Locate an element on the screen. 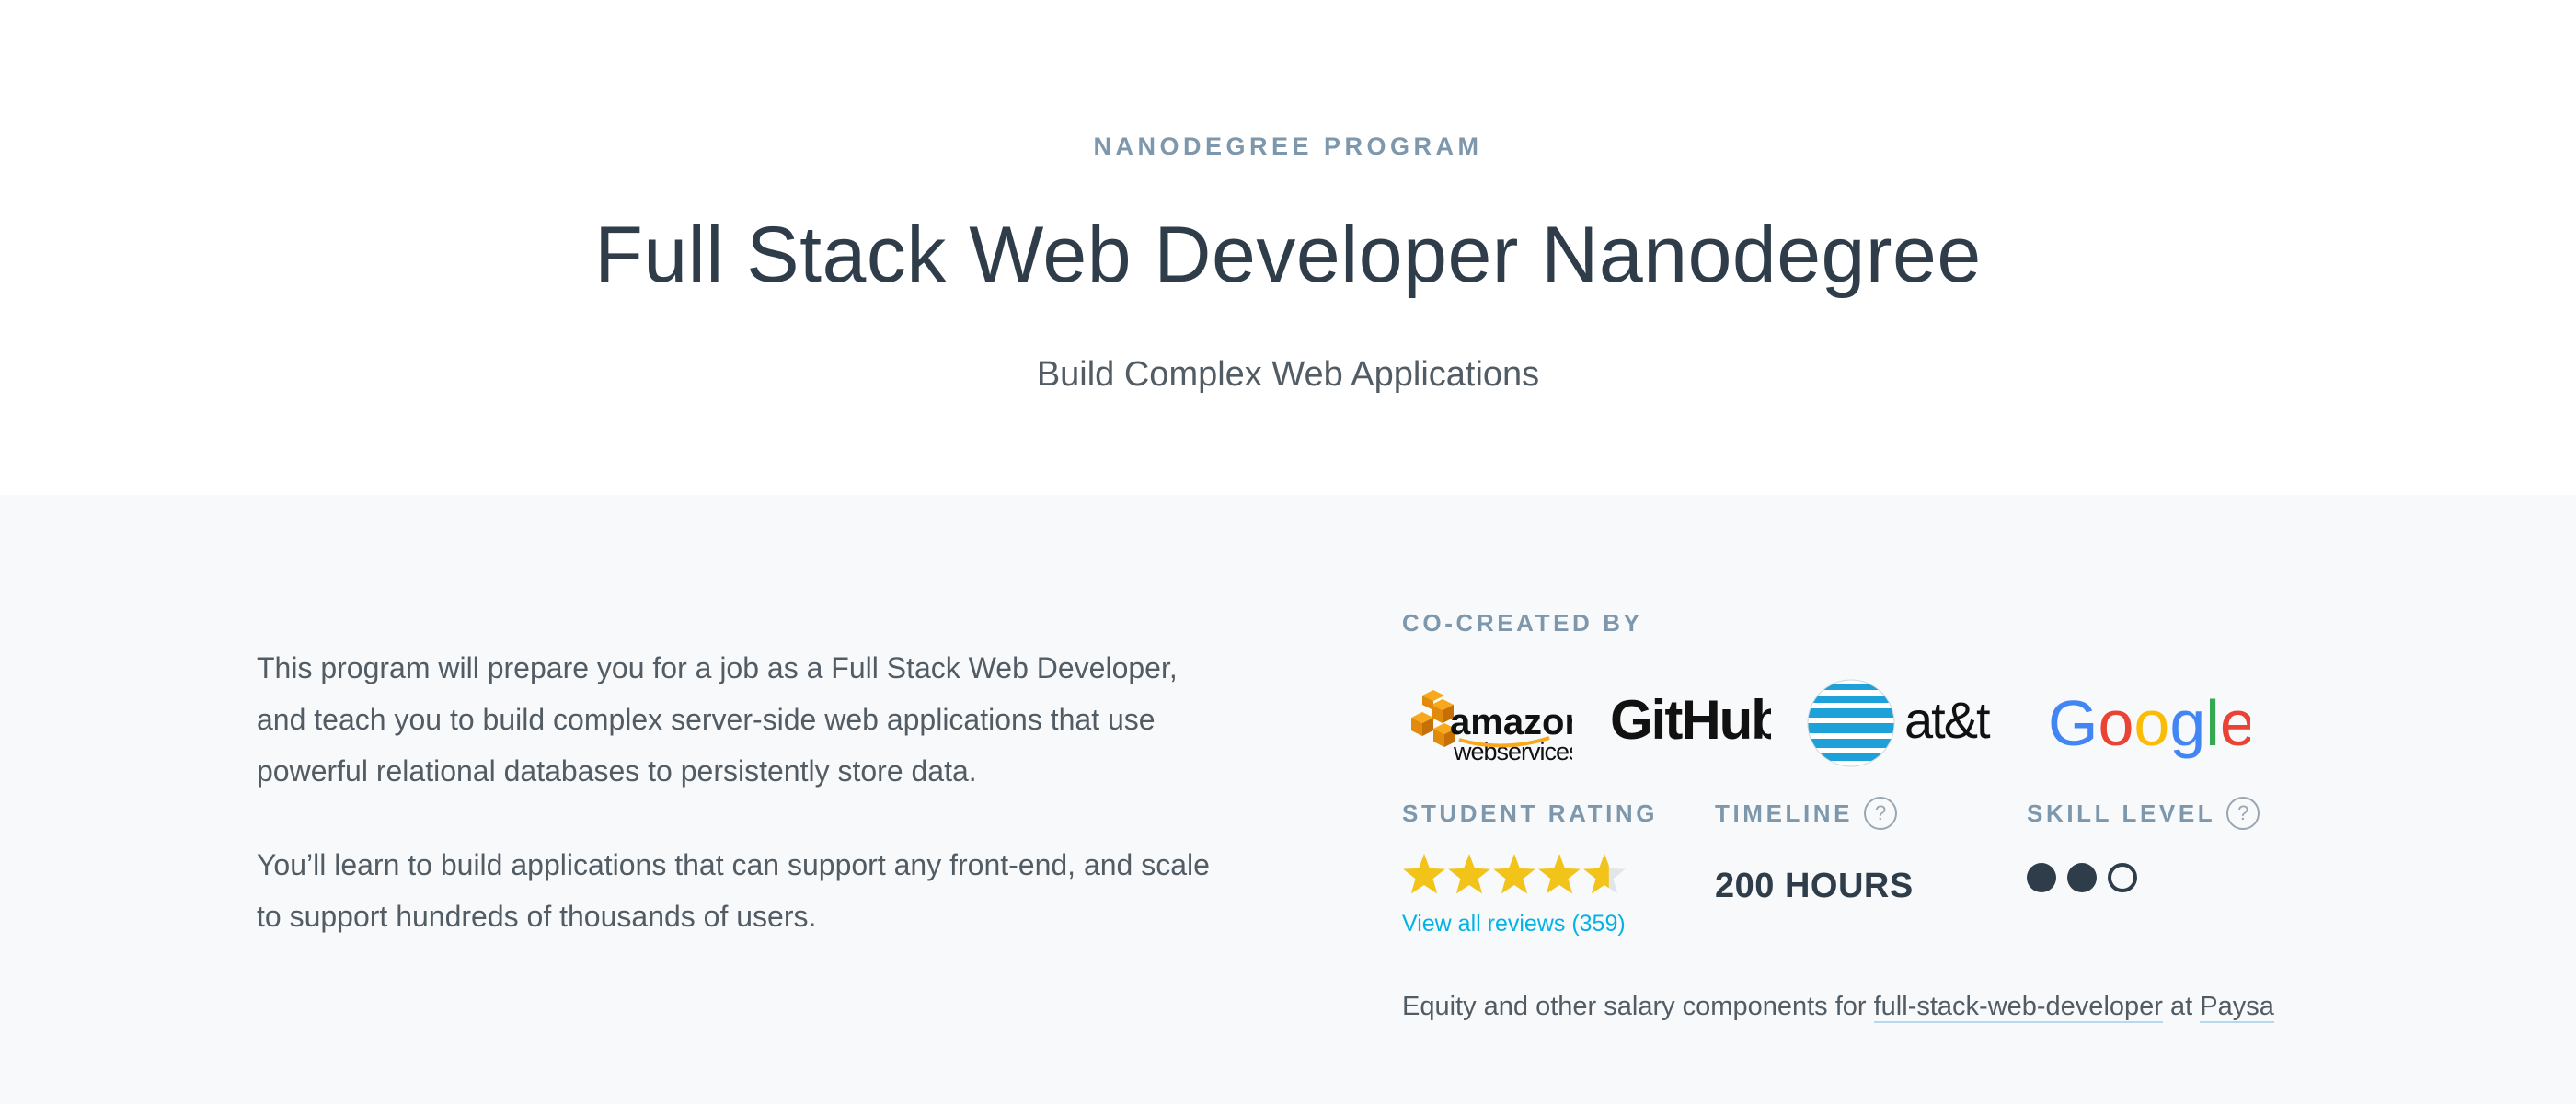 This screenshot has height=1104, width=2576. timeline-value: 200 HOURS is located at coordinates (1814, 886).